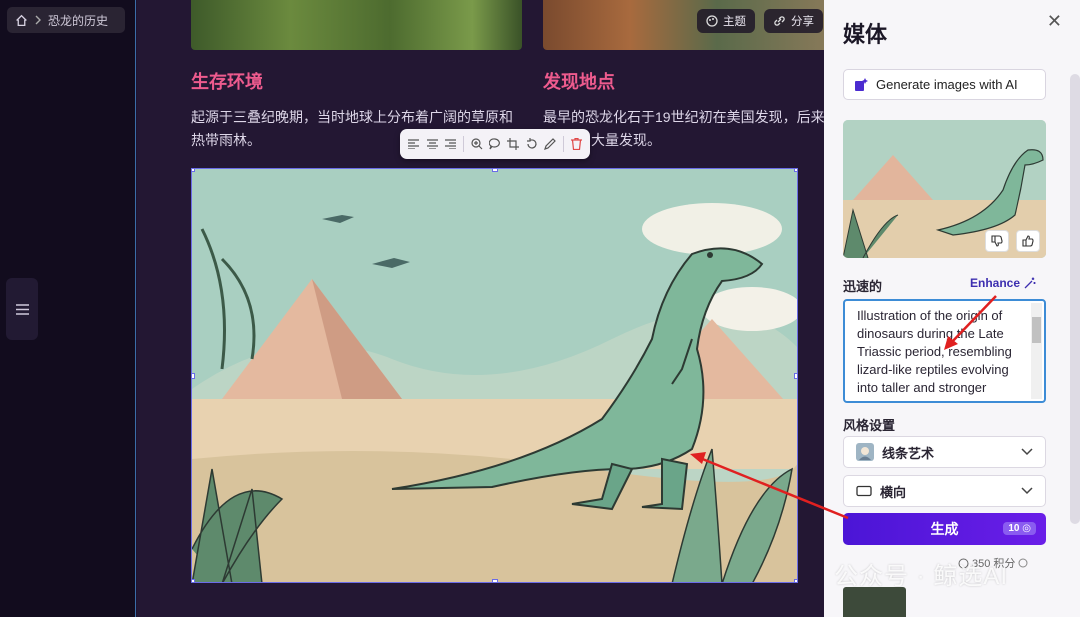 The image size is (1080, 617). I want to click on arrow-to-image, so click(774, 488).